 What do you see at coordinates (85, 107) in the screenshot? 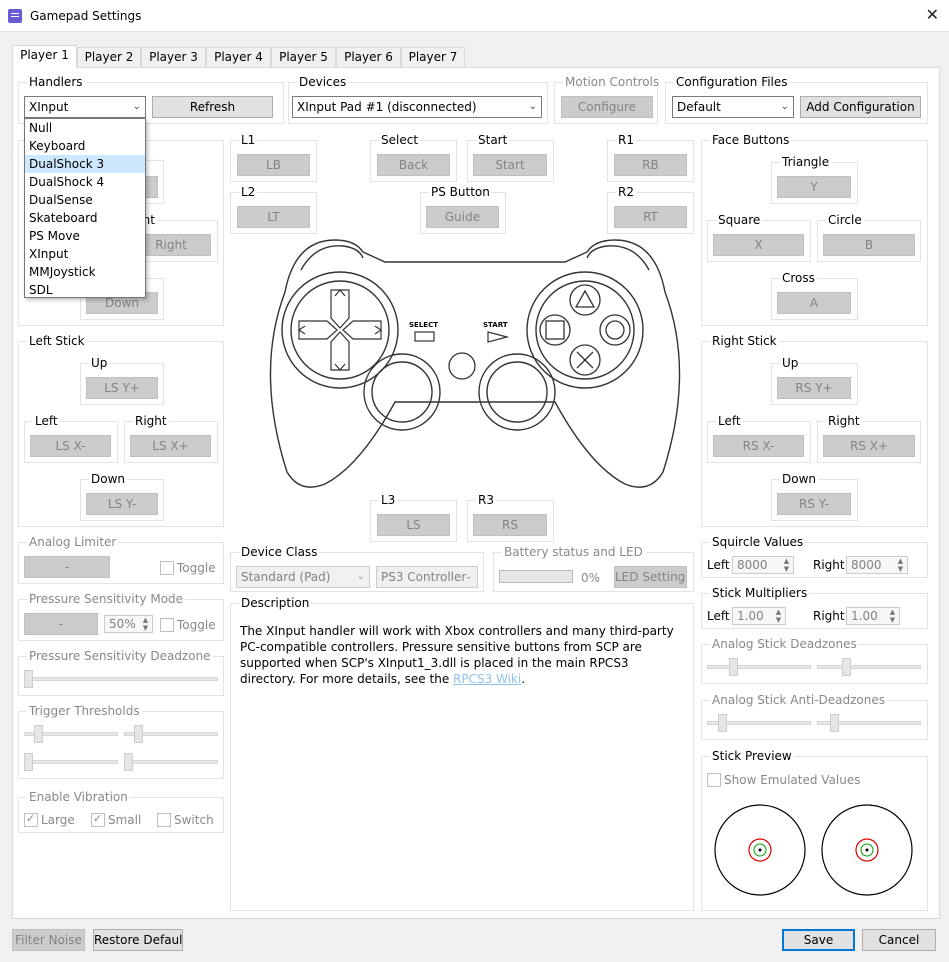
I see `handler-select: XInput ⌄` at bounding box center [85, 107].